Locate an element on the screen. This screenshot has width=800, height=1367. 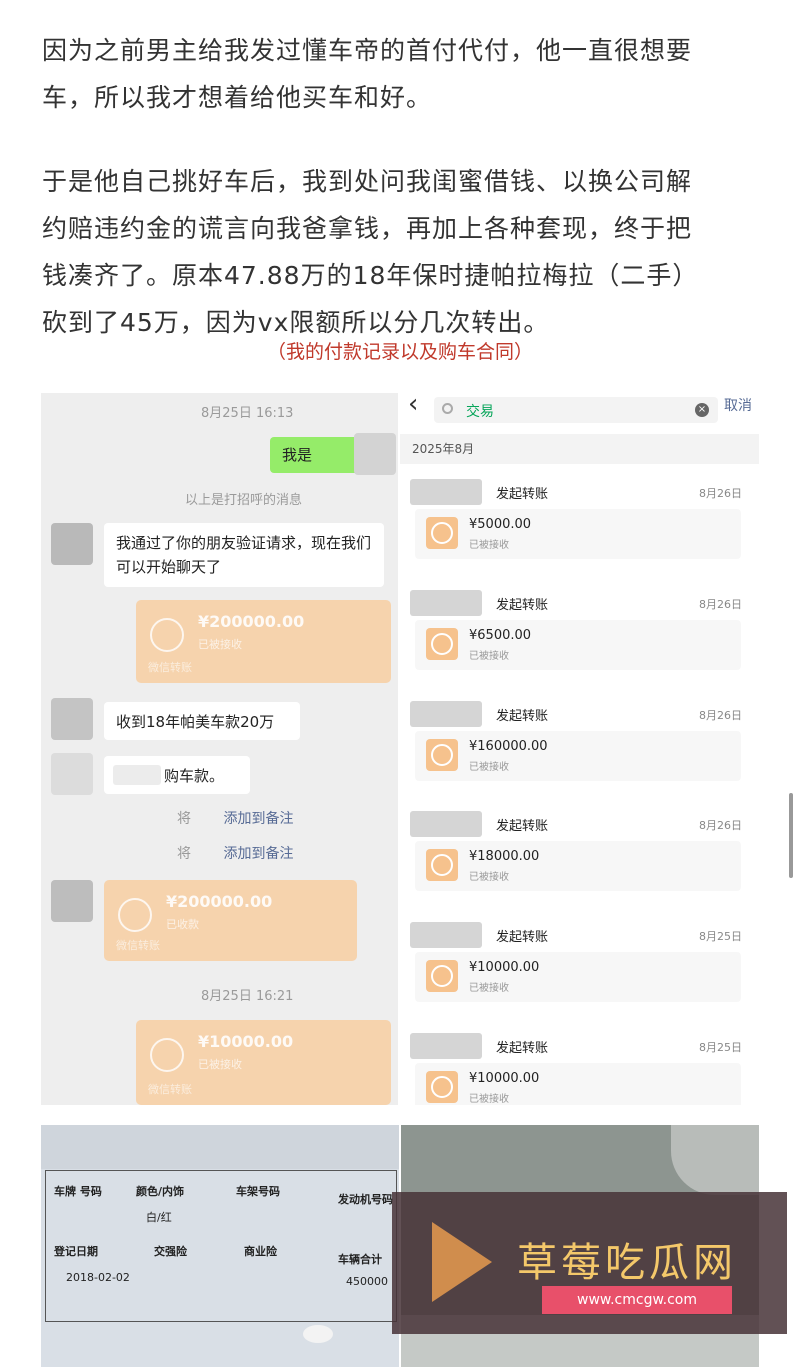
header-compulsory-ins: 交强险 is located at coordinates (170, 1251).